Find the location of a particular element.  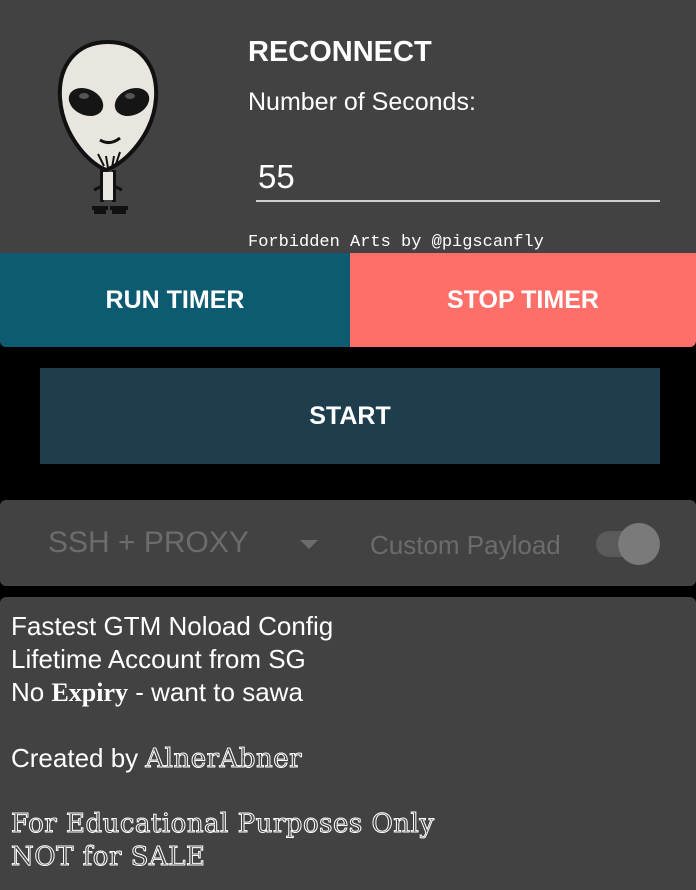

info-line-3-bold: Expiry is located at coordinates (90, 692).